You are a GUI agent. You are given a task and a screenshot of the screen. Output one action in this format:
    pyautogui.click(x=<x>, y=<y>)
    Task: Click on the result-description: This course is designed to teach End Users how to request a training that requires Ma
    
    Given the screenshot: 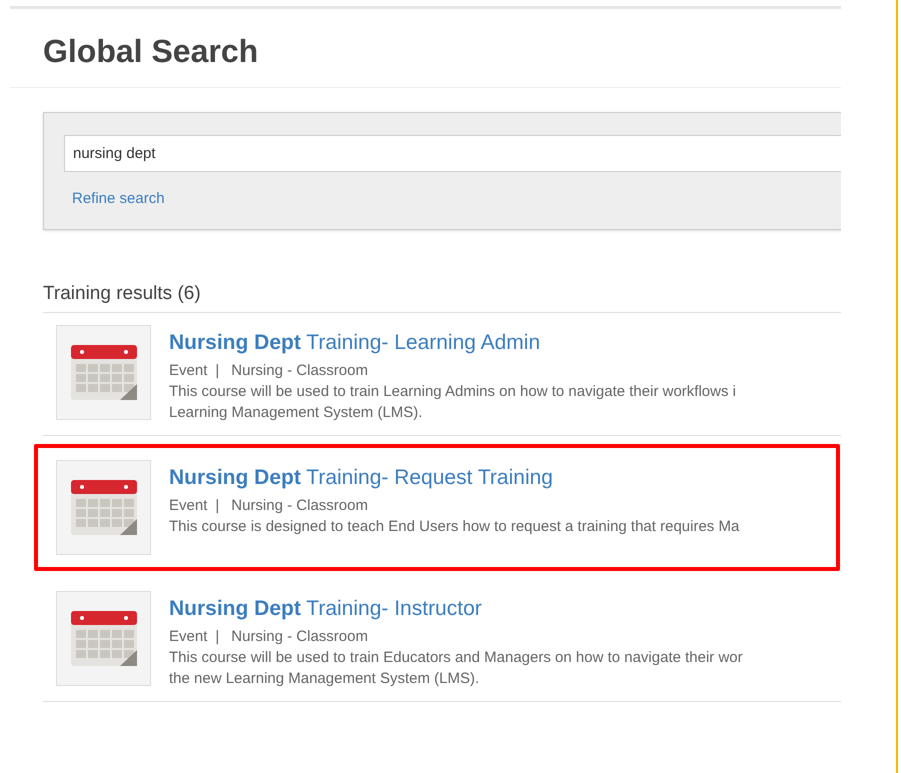 What is the action you would take?
    pyautogui.click(x=454, y=527)
    